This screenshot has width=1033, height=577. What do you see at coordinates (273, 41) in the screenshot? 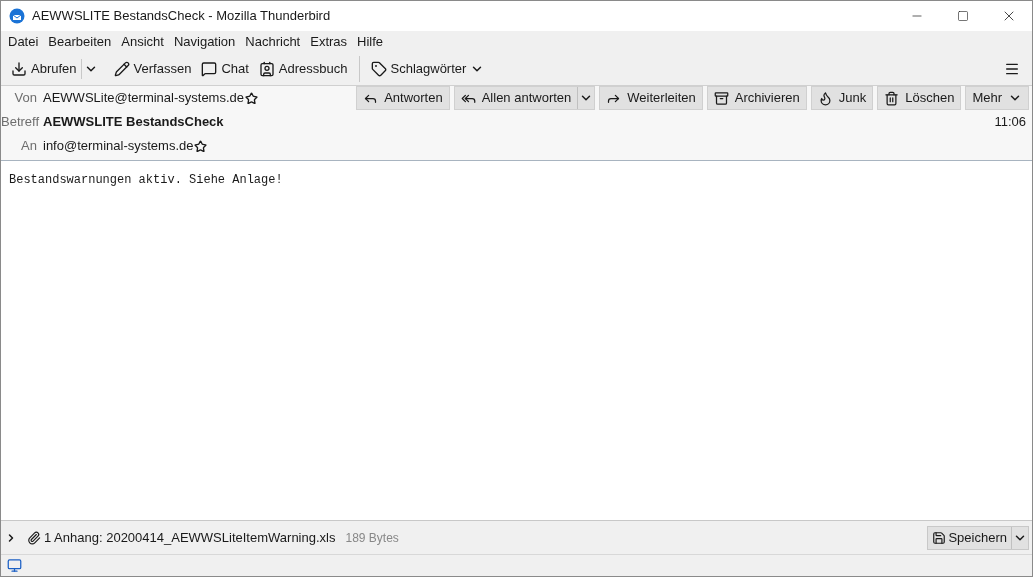
I see `menu-item: Nachricht` at bounding box center [273, 41].